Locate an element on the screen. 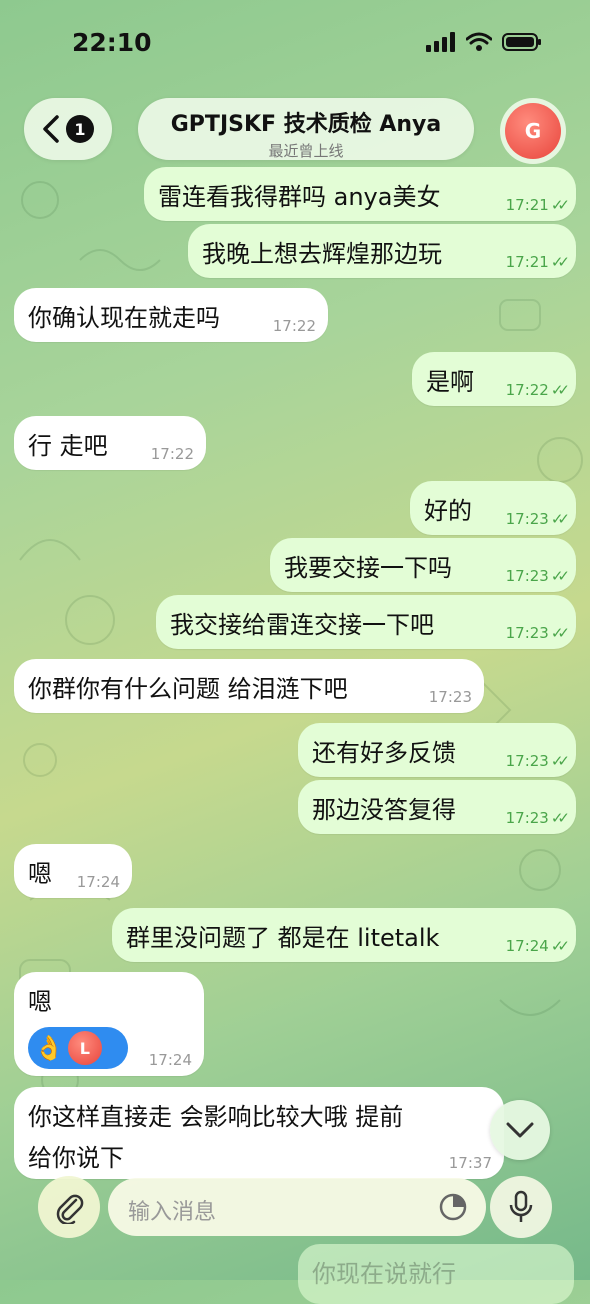 The image size is (590, 1304). message-text: 行 走吧 is located at coordinates (68, 446).